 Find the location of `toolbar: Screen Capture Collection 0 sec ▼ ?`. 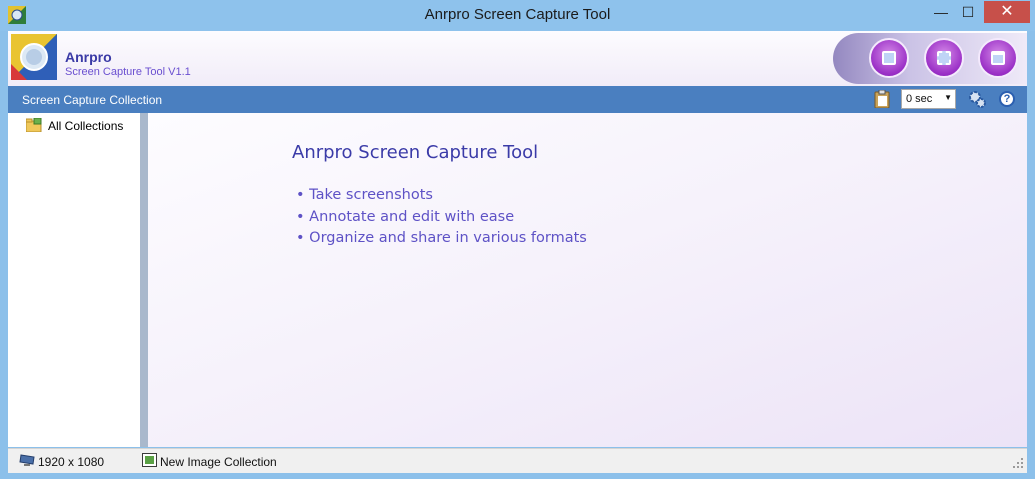

toolbar: Screen Capture Collection 0 sec ▼ ? is located at coordinates (517, 99).